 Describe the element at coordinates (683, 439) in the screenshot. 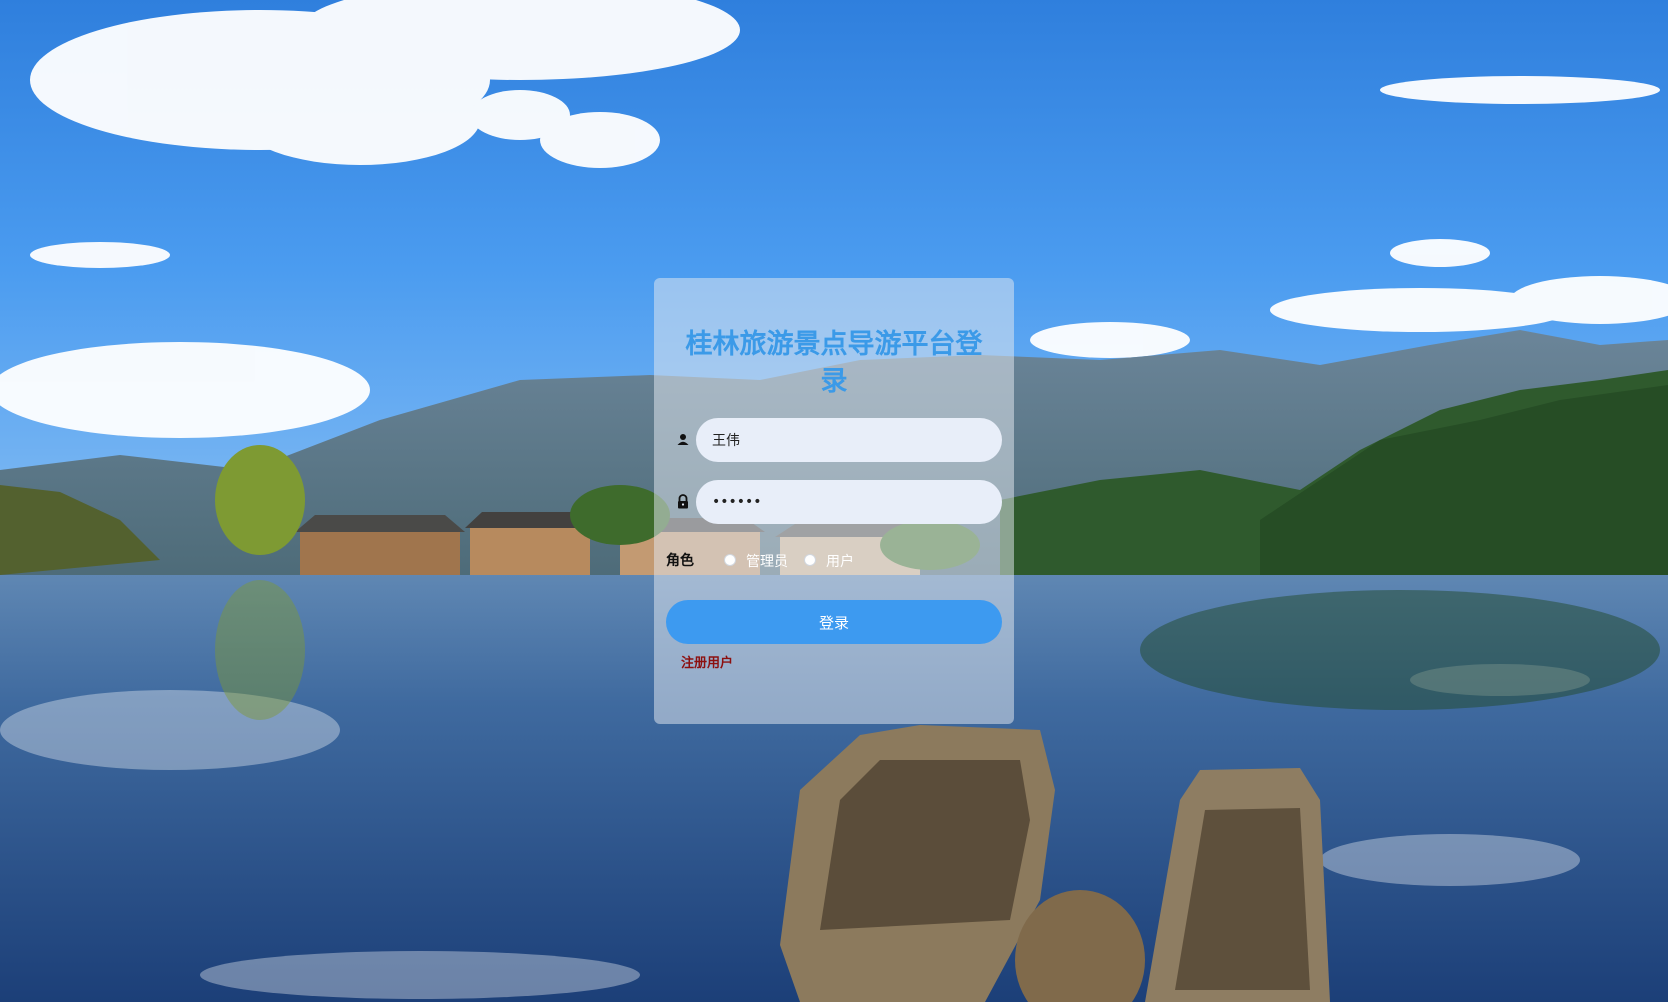

I see `user-icon` at that location.